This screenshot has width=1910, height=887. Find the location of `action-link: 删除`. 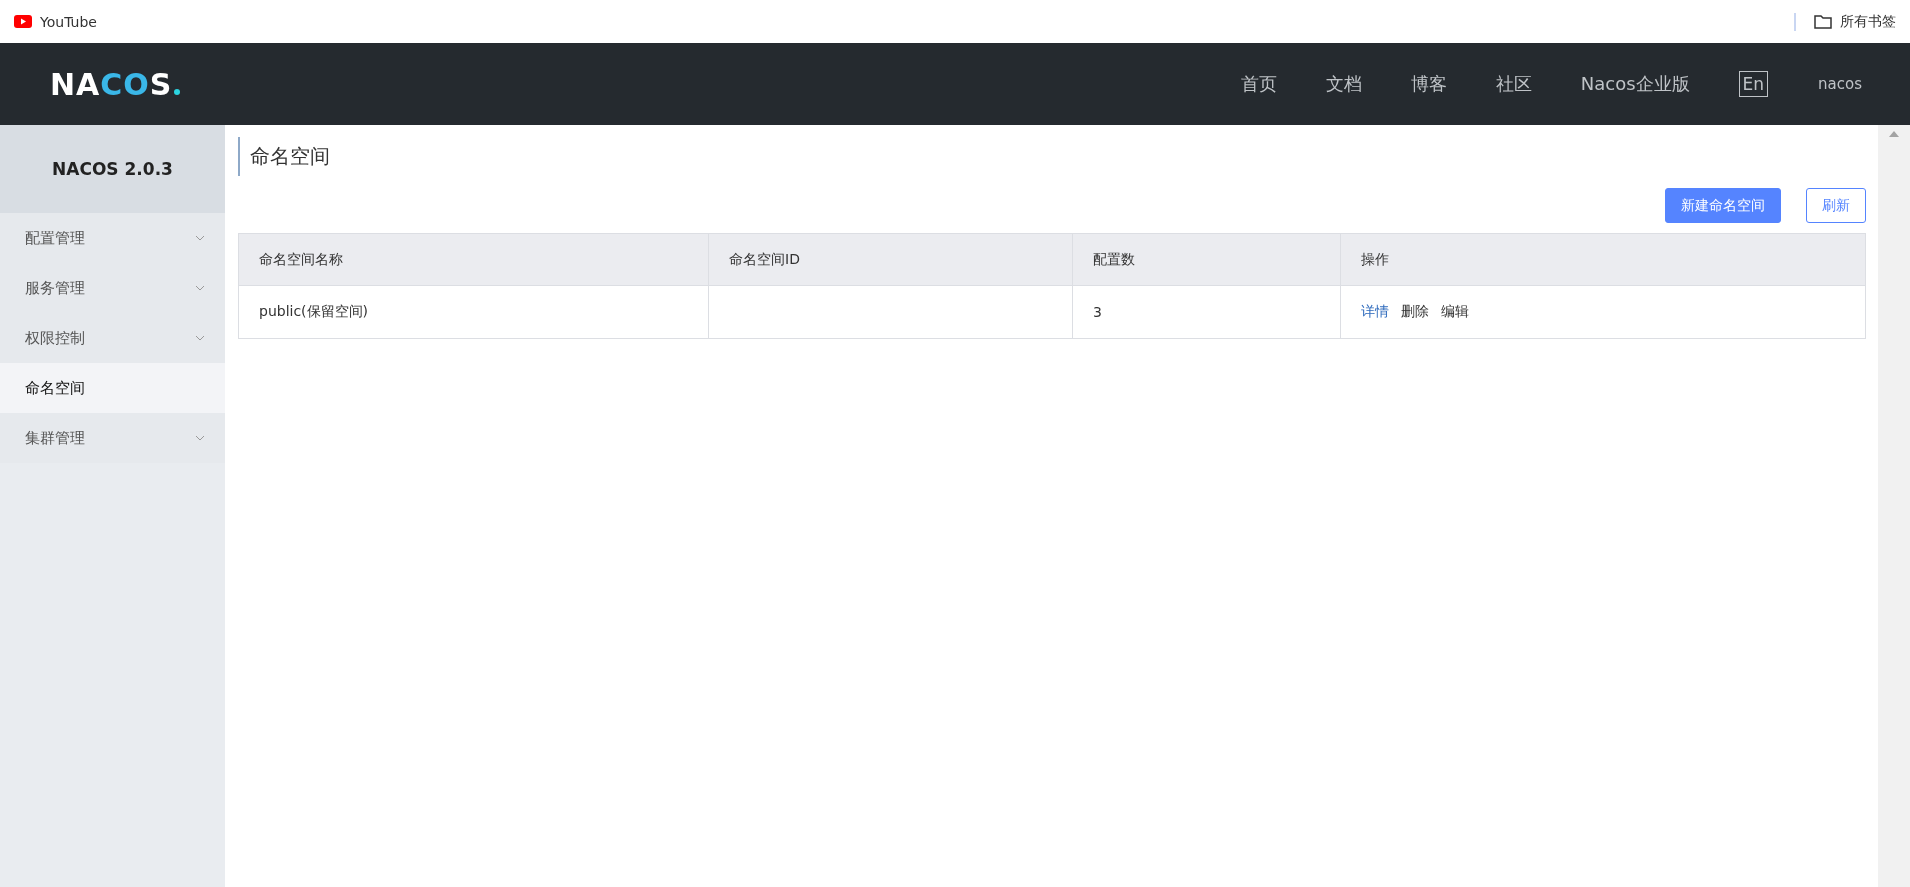

action-link: 删除 is located at coordinates (1415, 312).